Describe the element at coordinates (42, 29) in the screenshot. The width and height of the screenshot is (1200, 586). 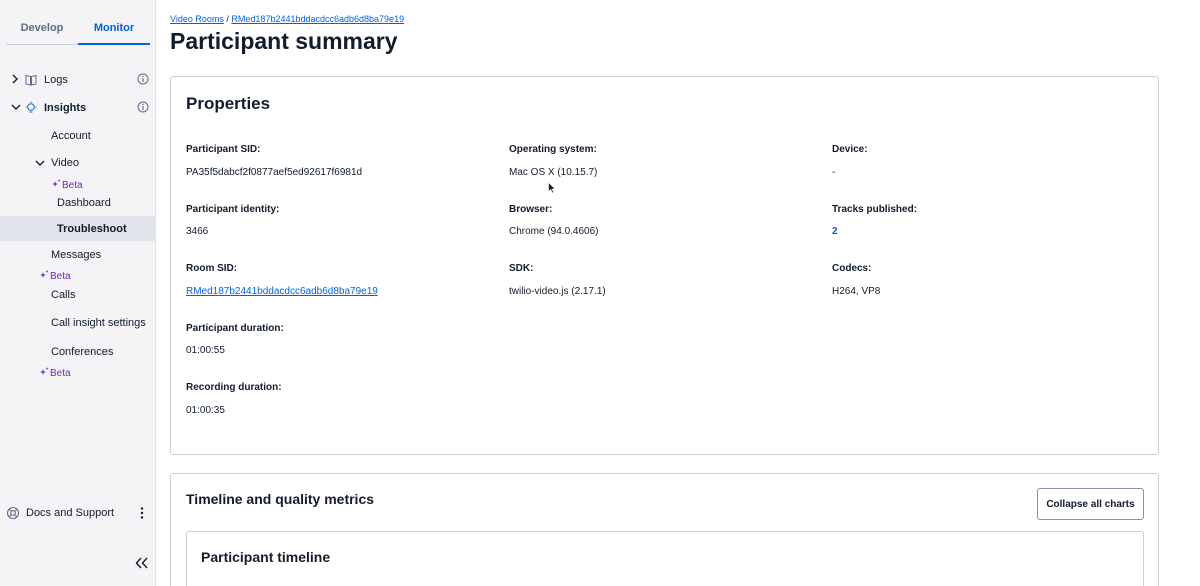
I see `tab-develop: Develop` at that location.